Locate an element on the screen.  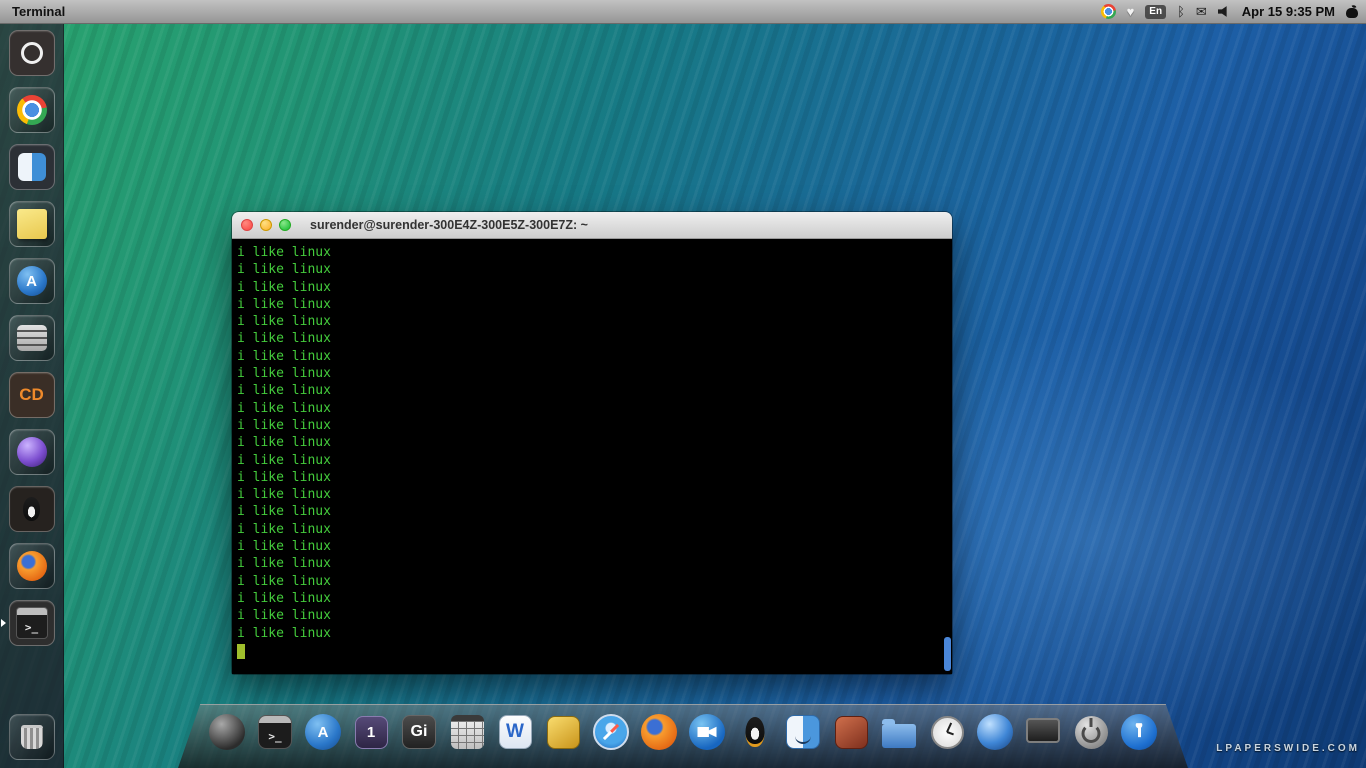
menu-clock: Apr 15 9:35 PM is located at coordinates (1288, 11).